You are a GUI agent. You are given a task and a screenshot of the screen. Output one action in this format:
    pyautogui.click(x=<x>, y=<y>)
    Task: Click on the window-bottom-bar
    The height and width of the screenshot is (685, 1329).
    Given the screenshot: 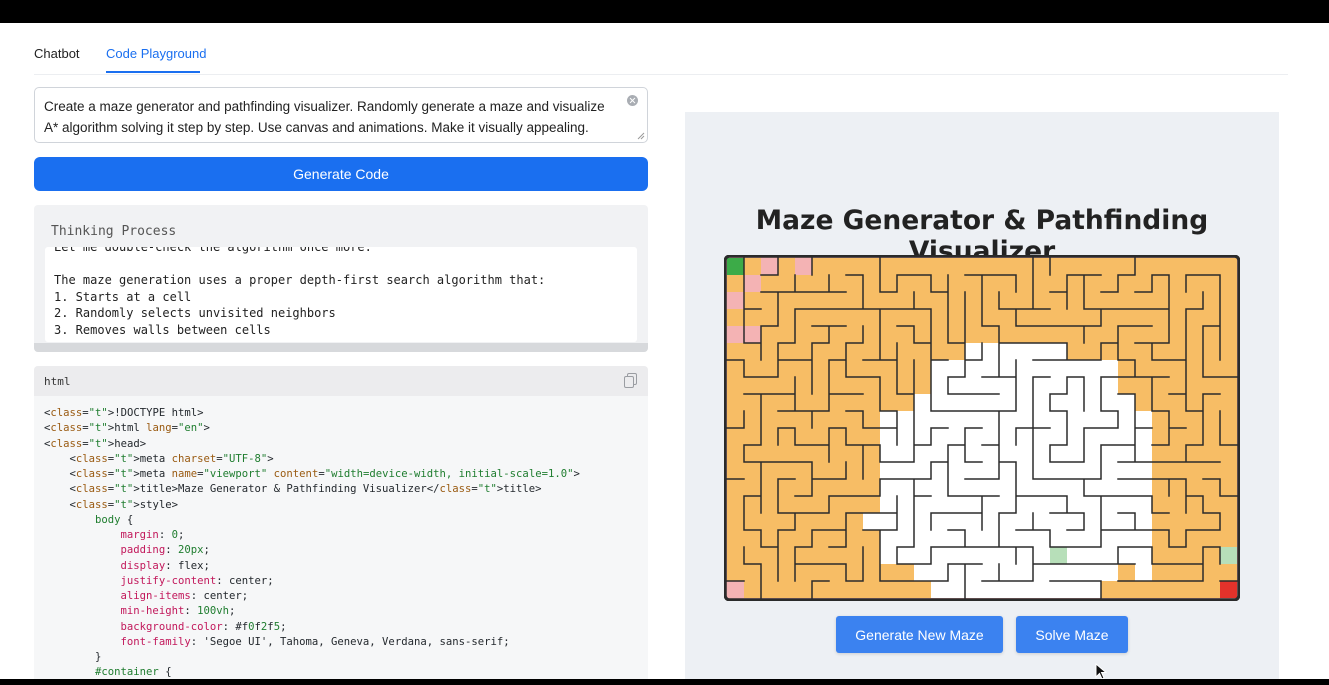 What is the action you would take?
    pyautogui.click(x=664, y=682)
    